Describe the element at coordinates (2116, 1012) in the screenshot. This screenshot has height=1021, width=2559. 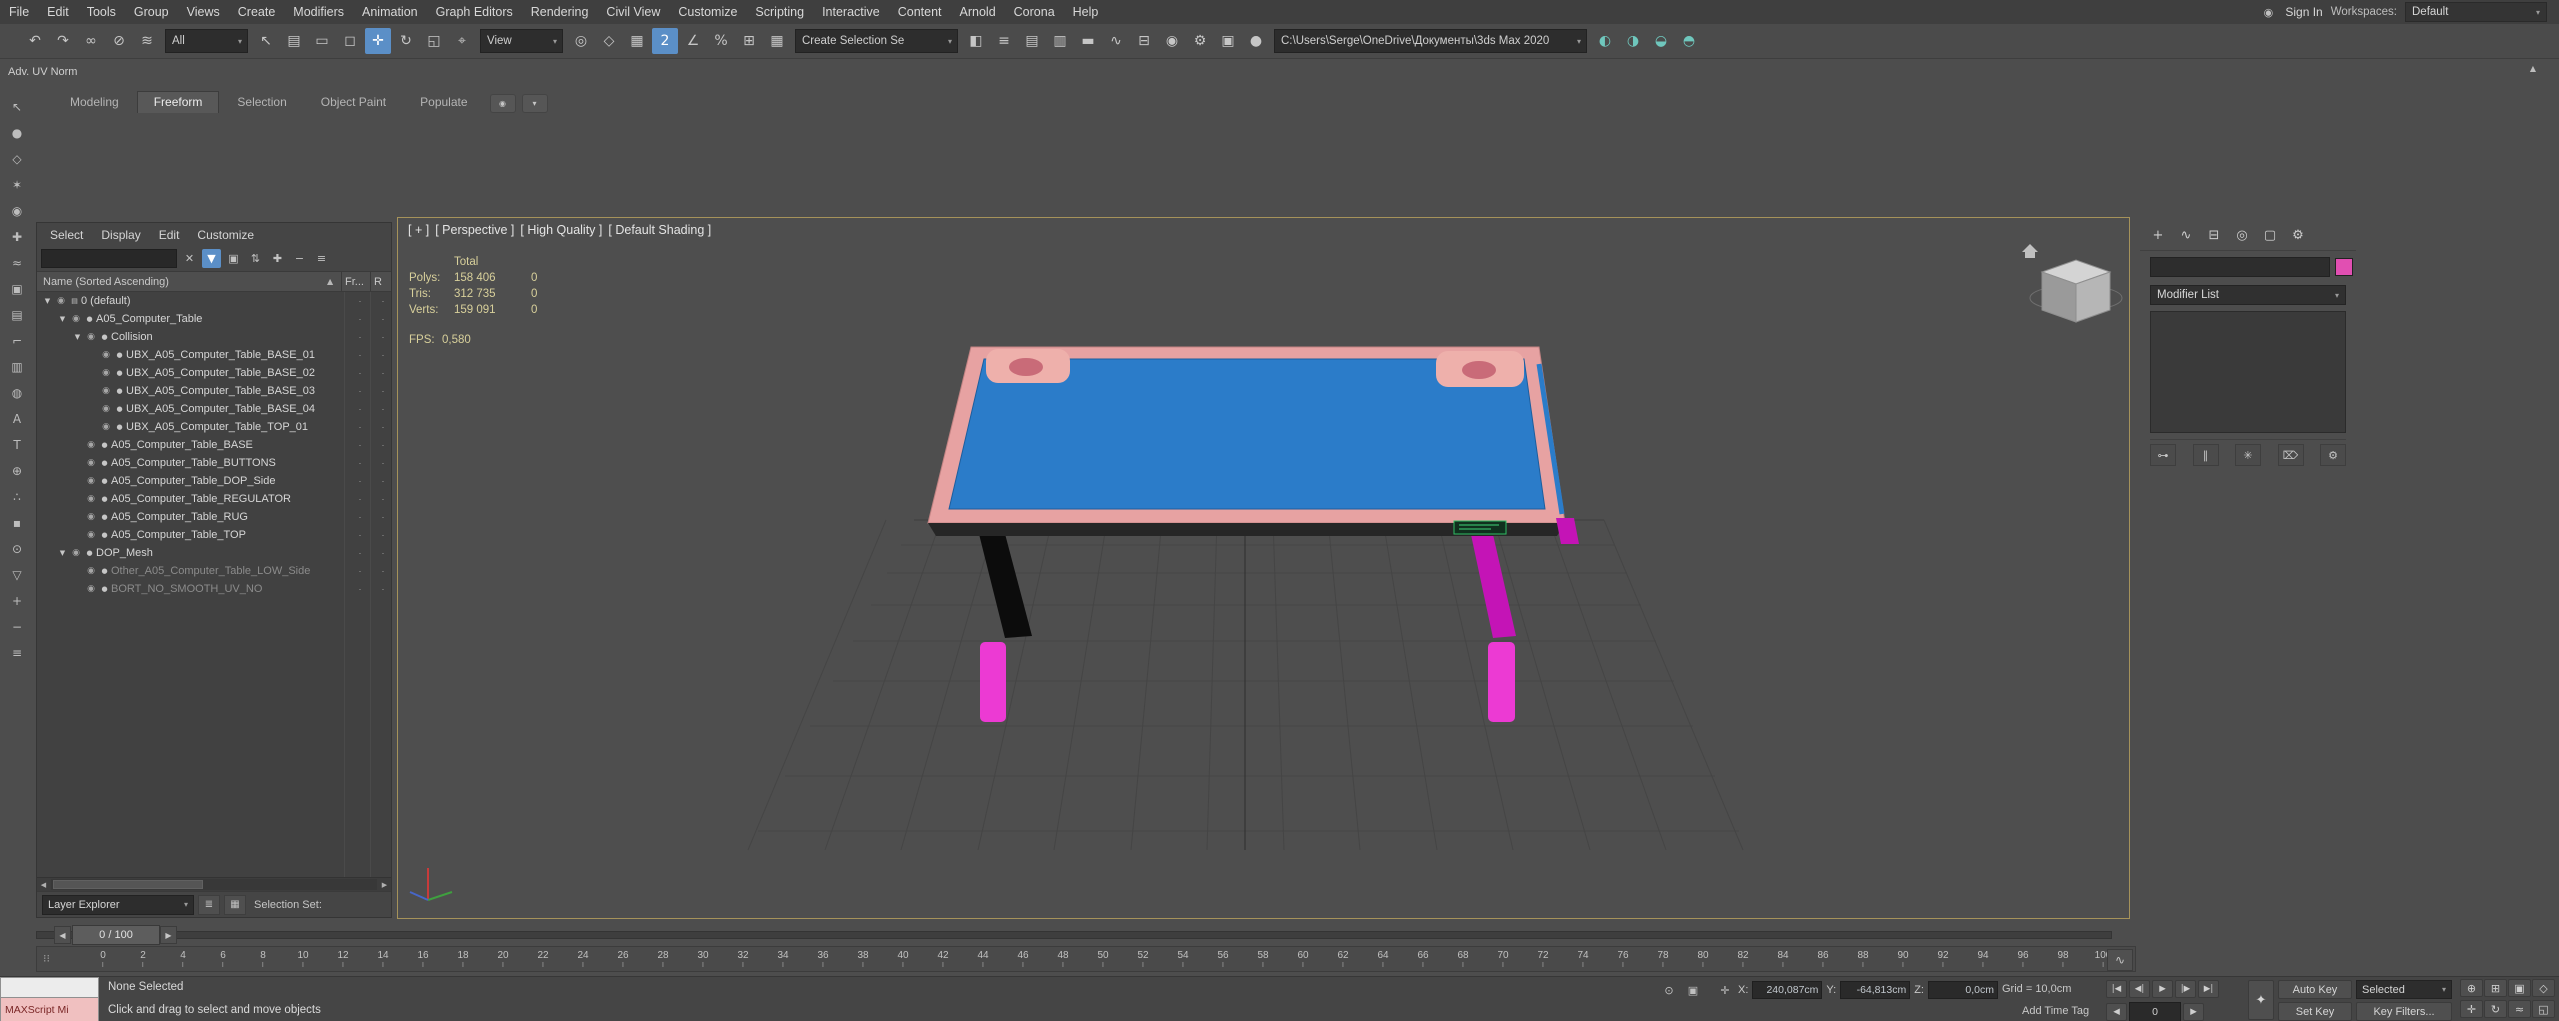
I see `previous-key-icon: ◀` at that location.